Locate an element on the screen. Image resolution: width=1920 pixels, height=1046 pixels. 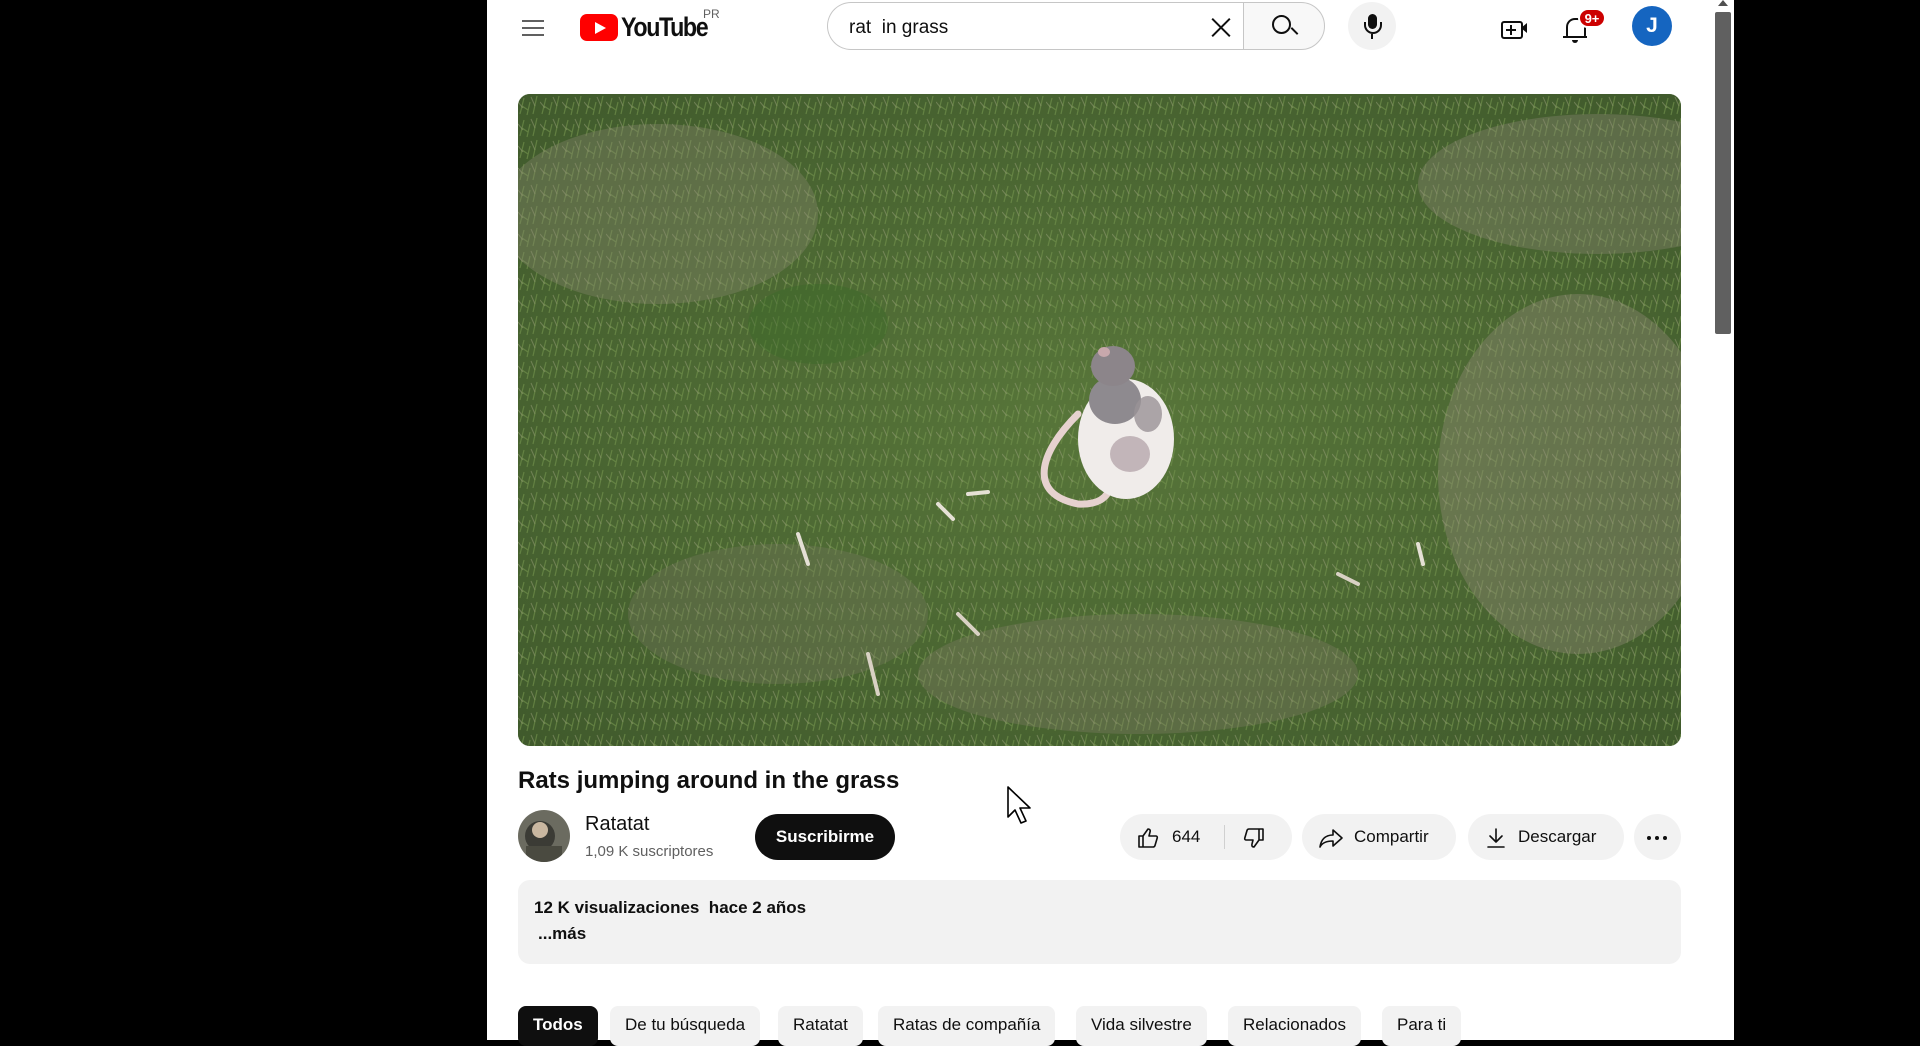
search-icon-handle is located at coordinates (1294, 31).